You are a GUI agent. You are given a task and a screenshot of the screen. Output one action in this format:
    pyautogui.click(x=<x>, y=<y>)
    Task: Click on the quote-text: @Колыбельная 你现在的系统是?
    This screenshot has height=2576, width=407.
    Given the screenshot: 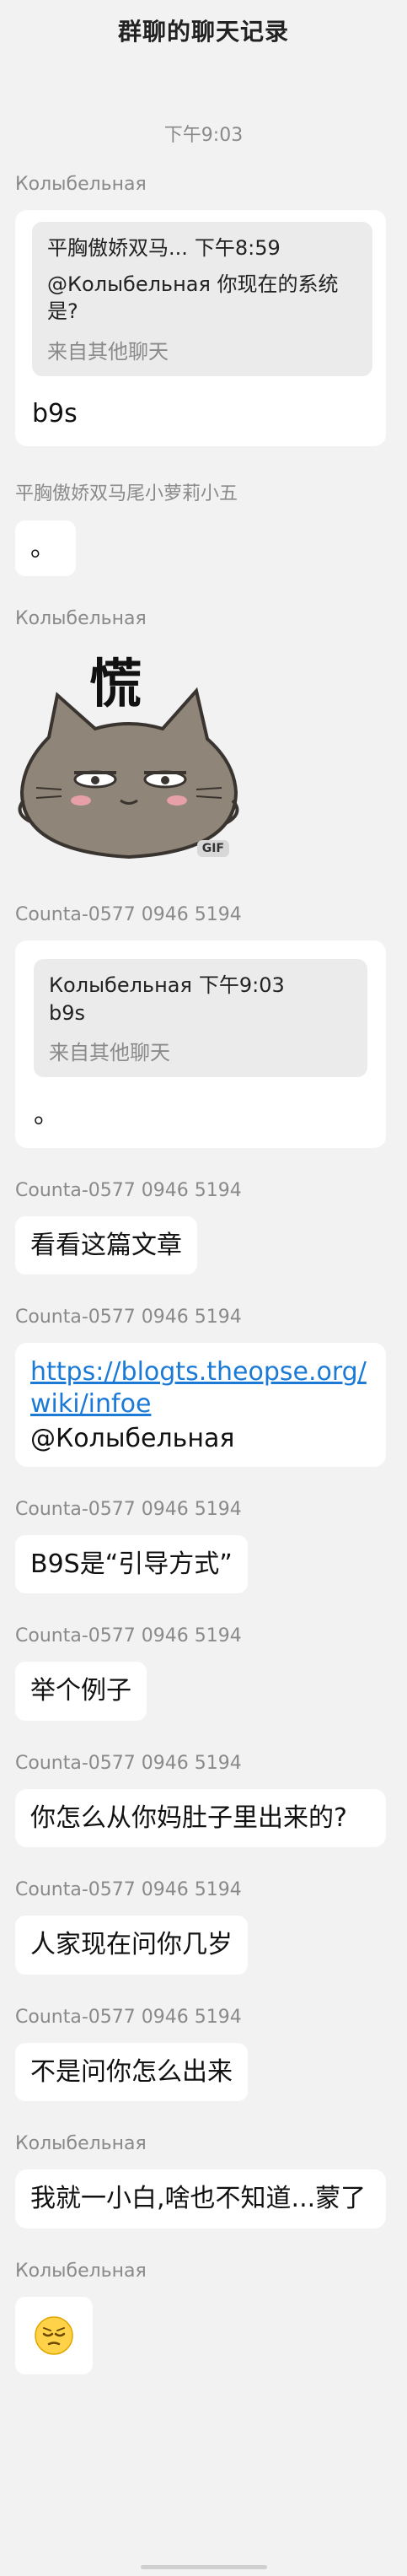 What is the action you would take?
    pyautogui.click(x=193, y=298)
    